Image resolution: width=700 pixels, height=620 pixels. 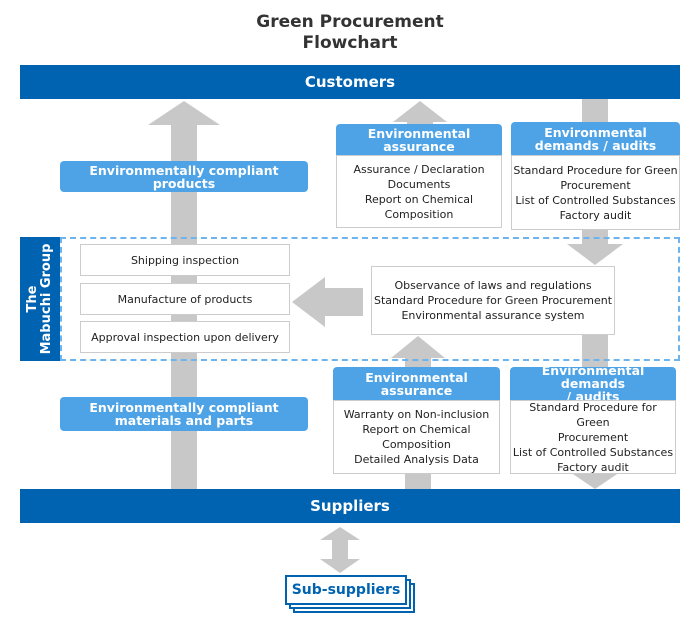 I want to click on text-line: Assurance / Declaration, so click(x=419, y=169).